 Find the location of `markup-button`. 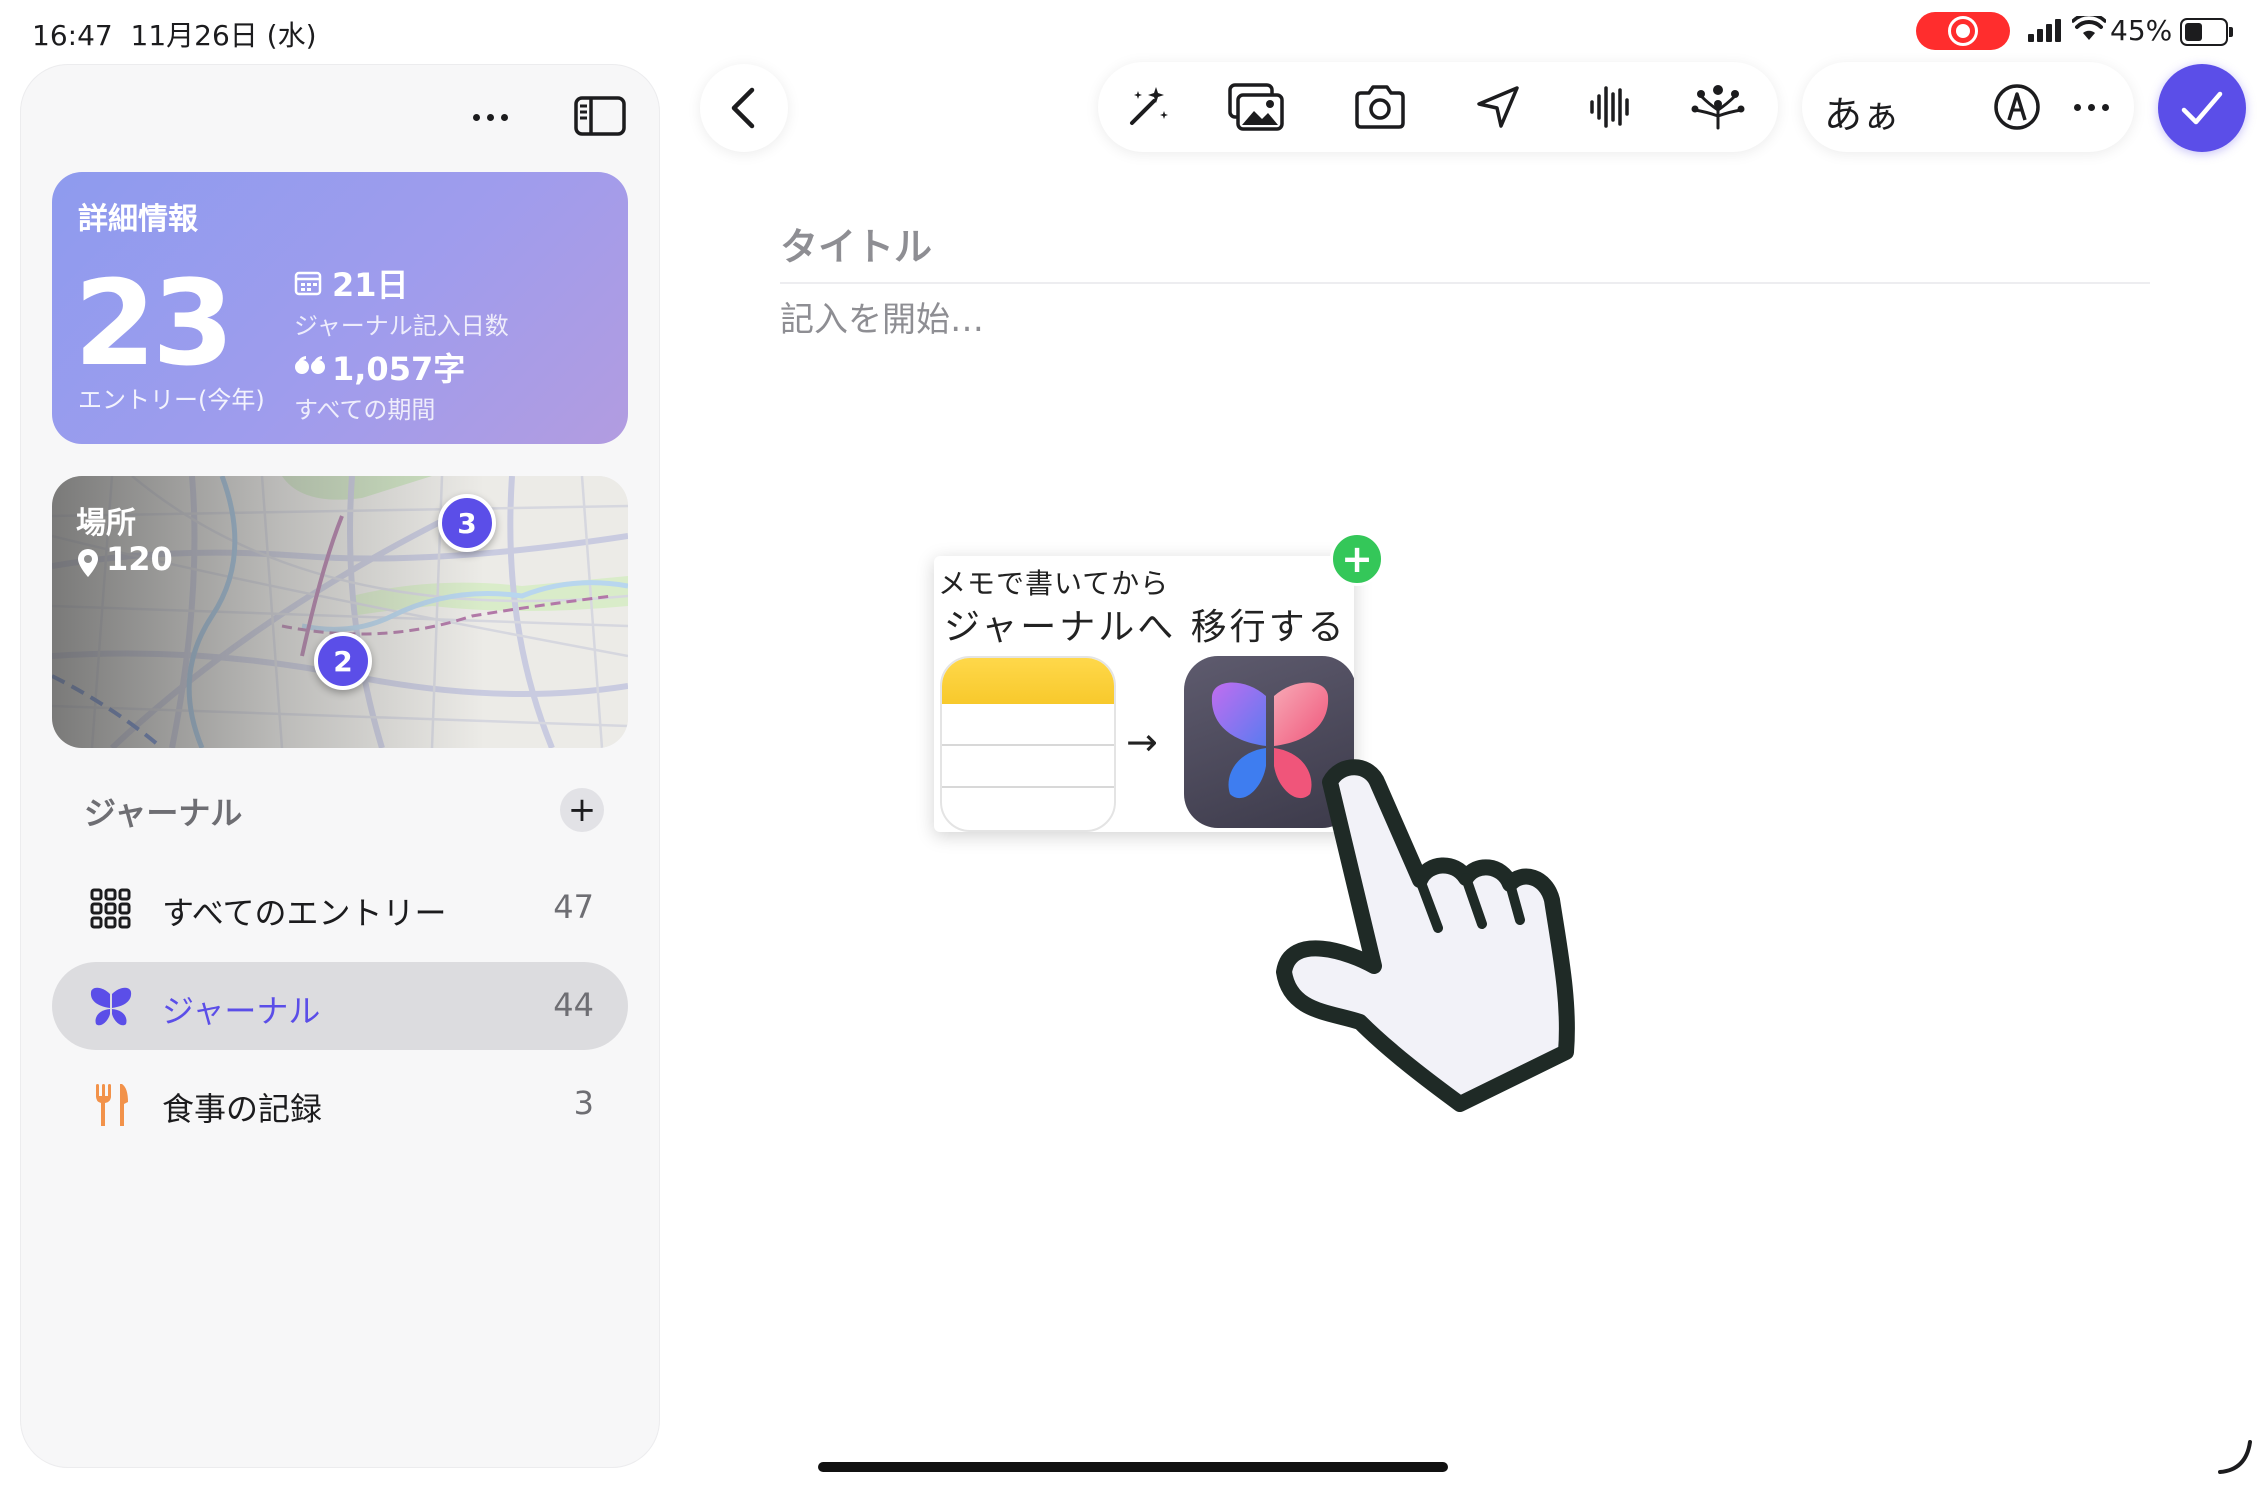

markup-button is located at coordinates (2017, 107).